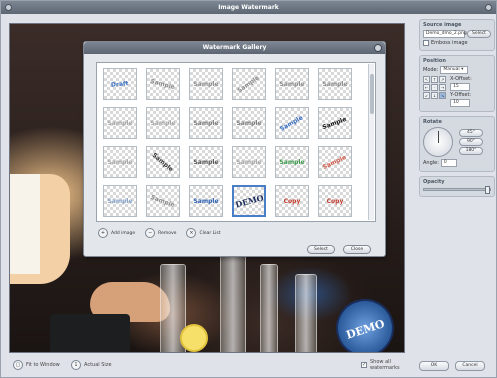 The width and height of the screenshot is (497, 378). Describe the element at coordinates (442, 79) in the screenshot. I see `anchor-top-right: ↗` at that location.